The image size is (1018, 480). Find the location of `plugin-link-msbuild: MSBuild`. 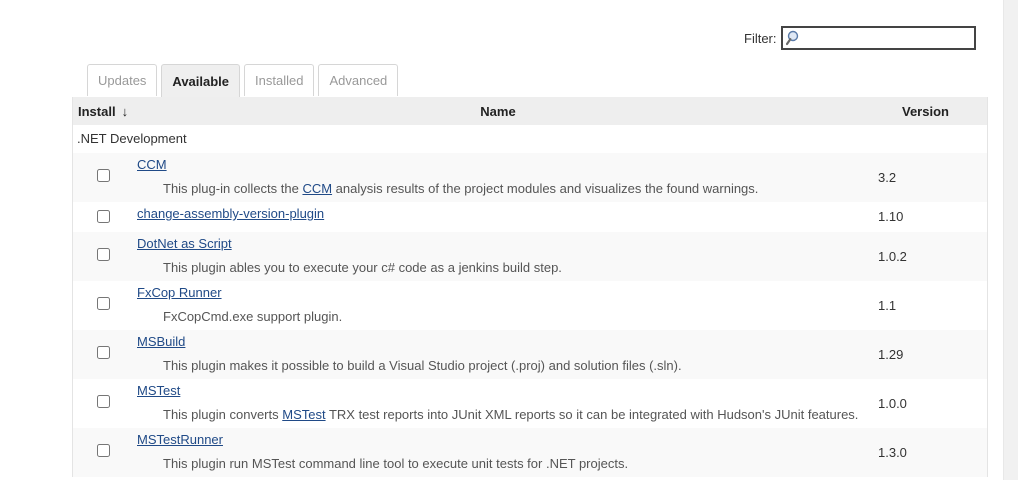

plugin-link-msbuild: MSBuild is located at coordinates (161, 341).